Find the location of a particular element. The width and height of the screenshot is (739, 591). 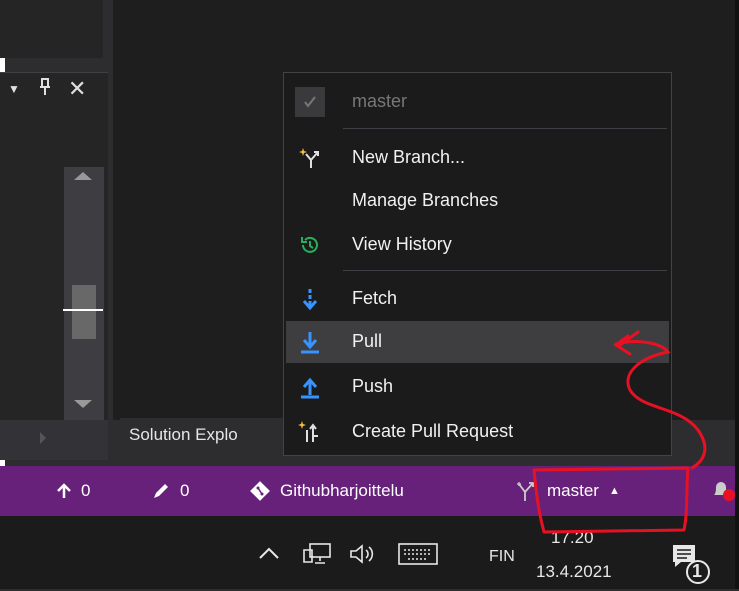

scroll-position-marker is located at coordinates (83, 310).